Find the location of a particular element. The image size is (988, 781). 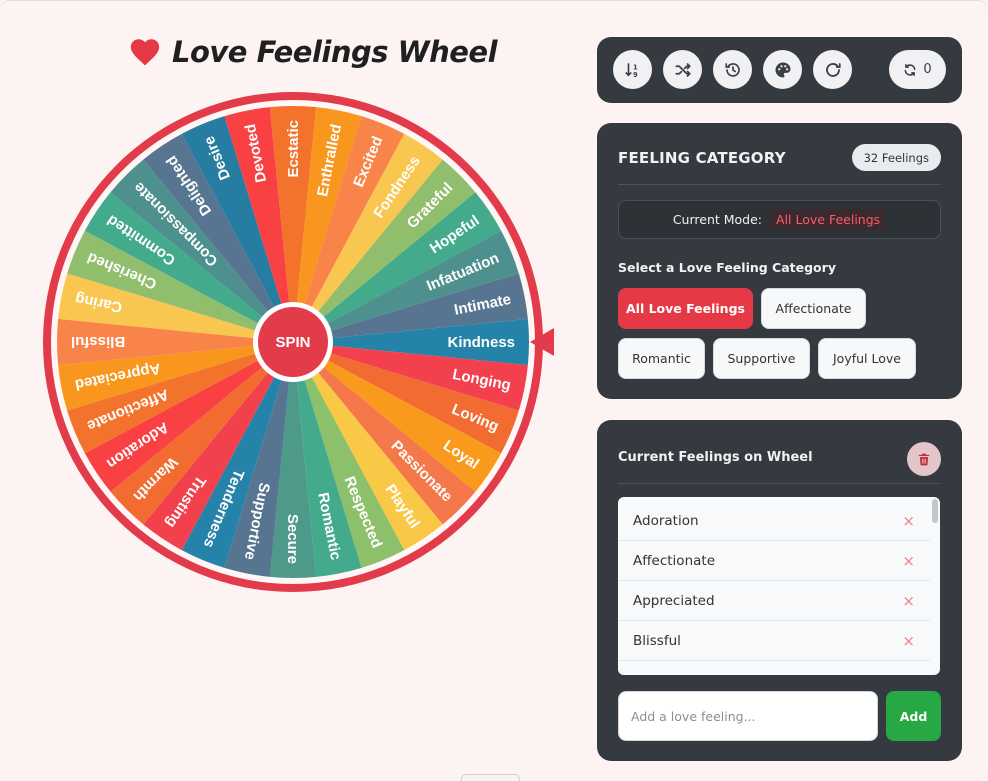

svg-text: 9 is located at coordinates (635, 74).